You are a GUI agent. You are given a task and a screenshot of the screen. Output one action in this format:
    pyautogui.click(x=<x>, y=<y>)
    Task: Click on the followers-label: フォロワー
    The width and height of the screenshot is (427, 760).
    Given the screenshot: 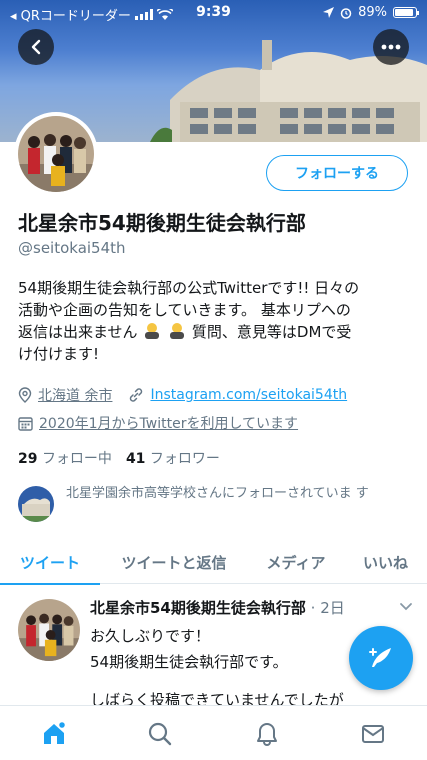 What is the action you would take?
    pyautogui.click(x=184, y=459)
    